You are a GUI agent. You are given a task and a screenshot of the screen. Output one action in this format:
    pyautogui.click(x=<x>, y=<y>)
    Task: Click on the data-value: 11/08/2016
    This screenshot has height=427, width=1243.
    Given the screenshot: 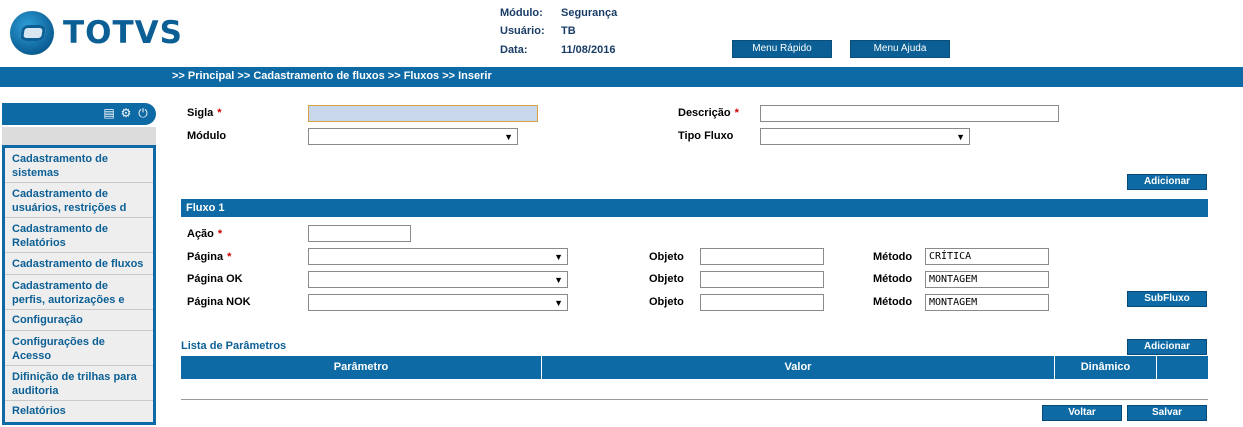 What is the action you would take?
    pyautogui.click(x=588, y=50)
    